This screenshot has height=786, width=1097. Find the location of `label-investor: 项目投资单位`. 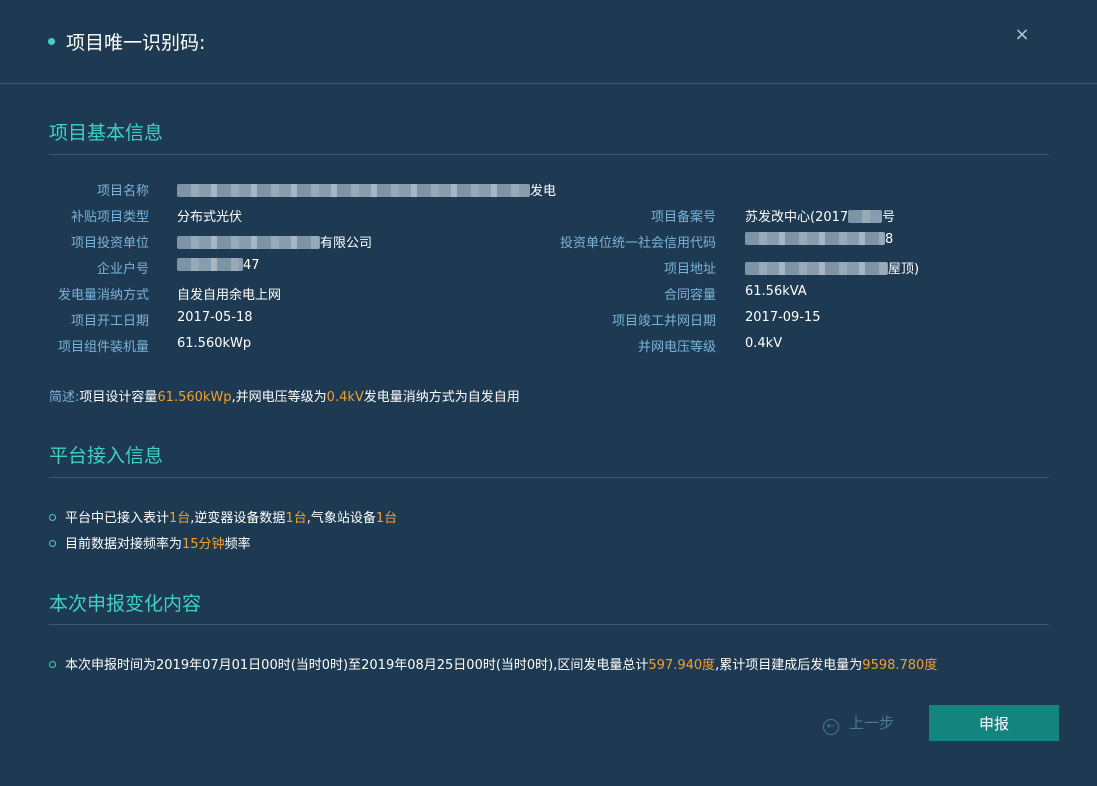

label-investor: 项目投资单位 is located at coordinates (109, 243).